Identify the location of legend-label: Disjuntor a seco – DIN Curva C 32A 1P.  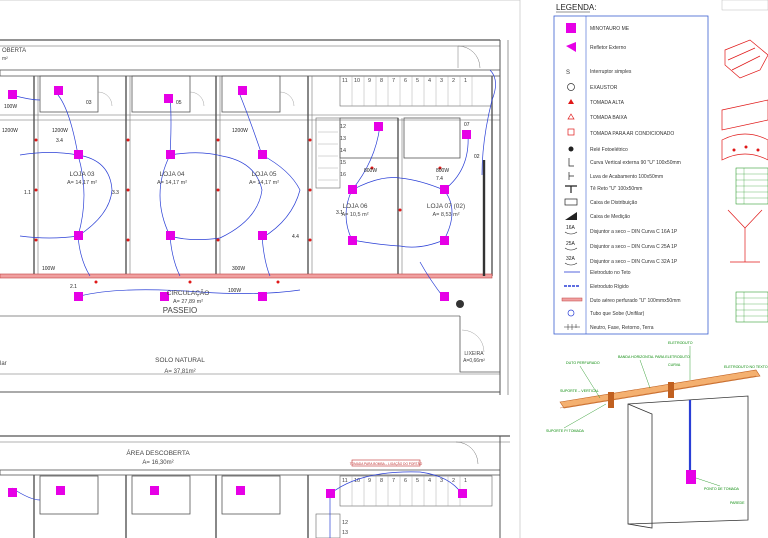
(634, 262).